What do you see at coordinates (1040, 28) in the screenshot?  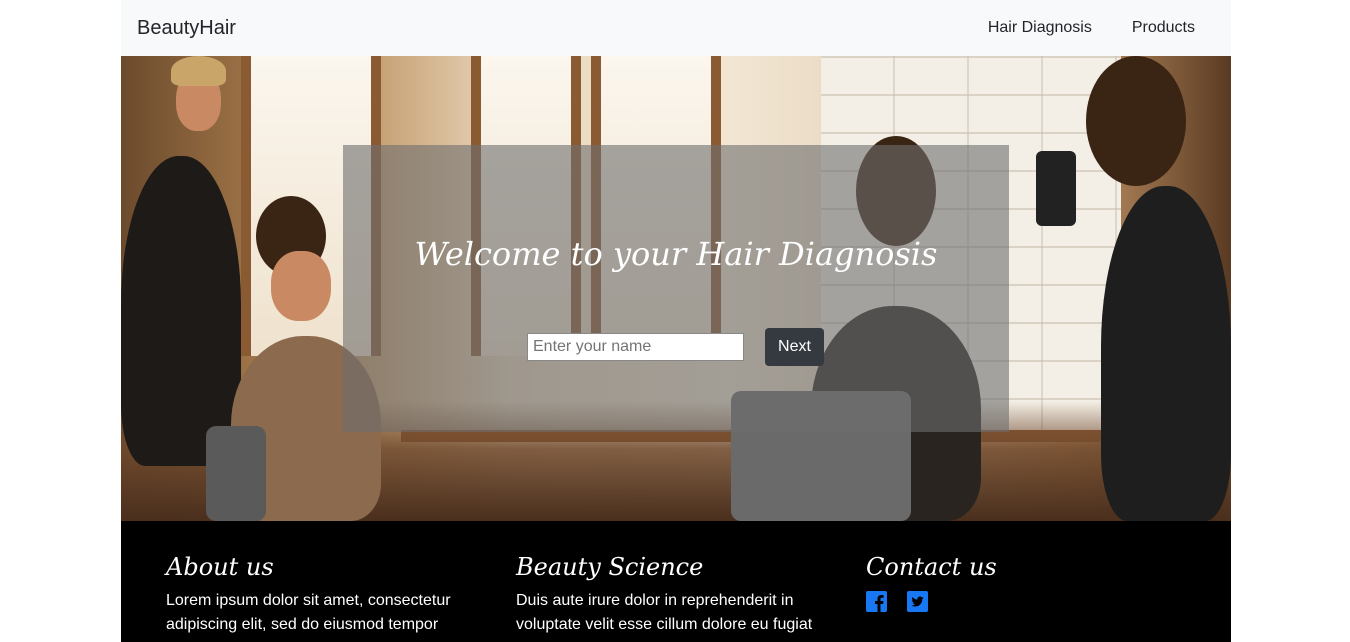 I see `nav-link-hair-diagnosis: Hair Diagnosis` at bounding box center [1040, 28].